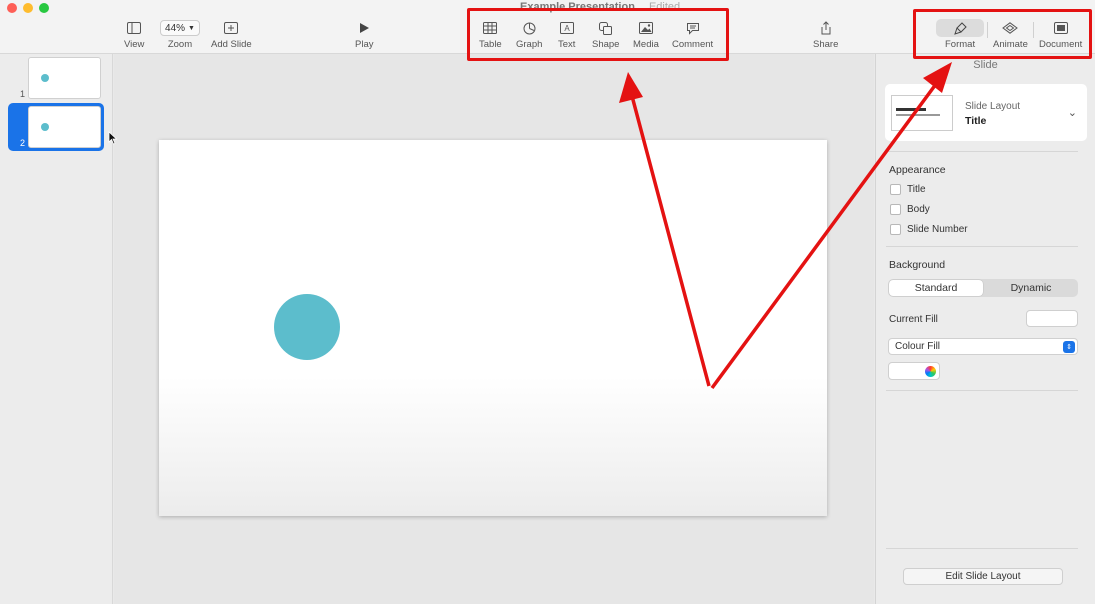  Describe the element at coordinates (670, 241) in the screenshot. I see `arrow-to-insert-tools` at that location.